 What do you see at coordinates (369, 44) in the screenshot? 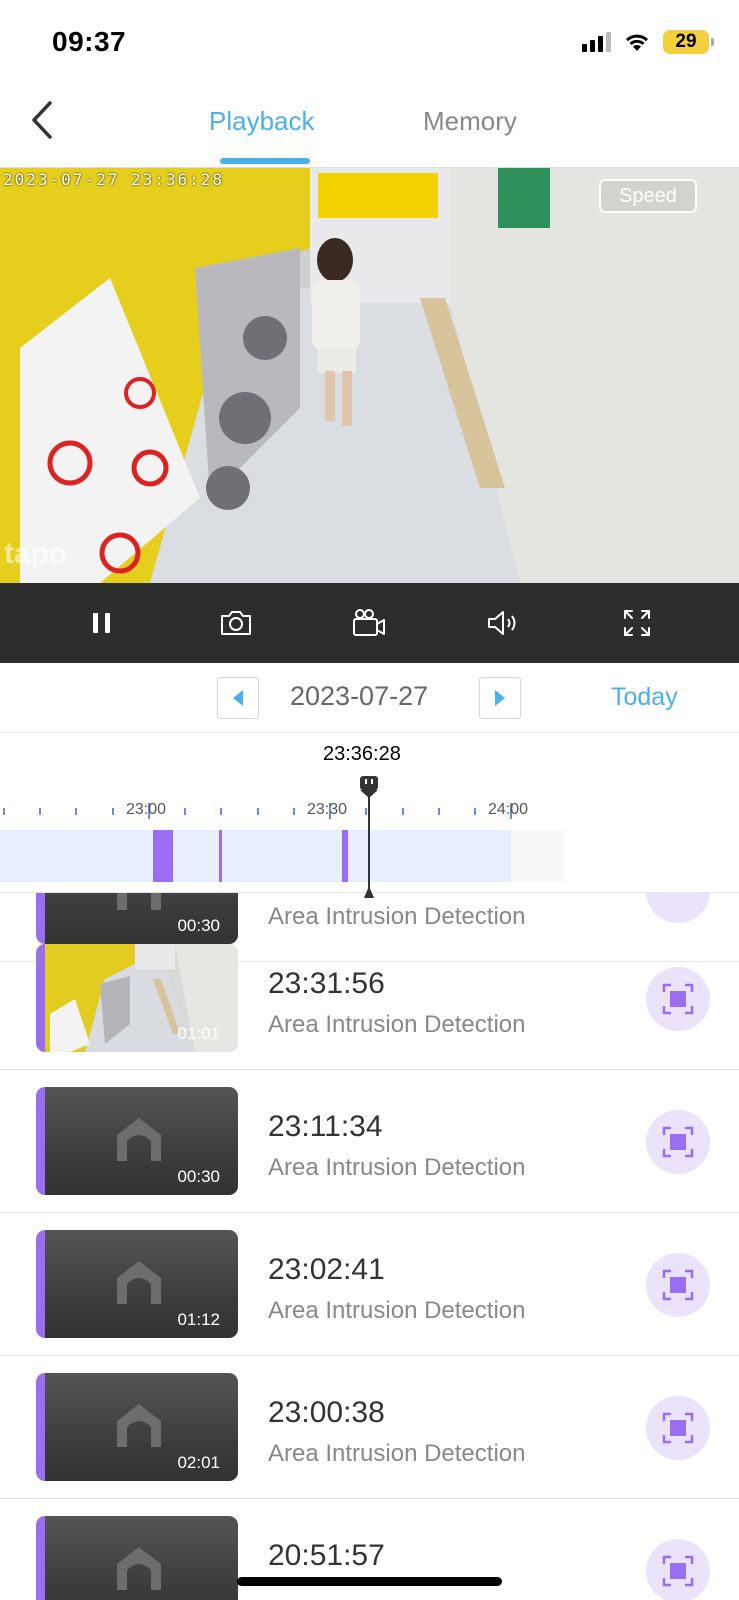
I see `status-bar: 09:37 29` at bounding box center [369, 44].